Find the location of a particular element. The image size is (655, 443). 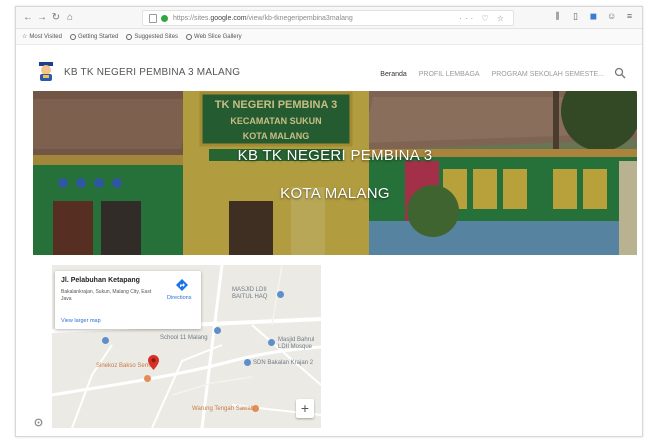

extension-icon: ◼ is located at coordinates (593, 16).